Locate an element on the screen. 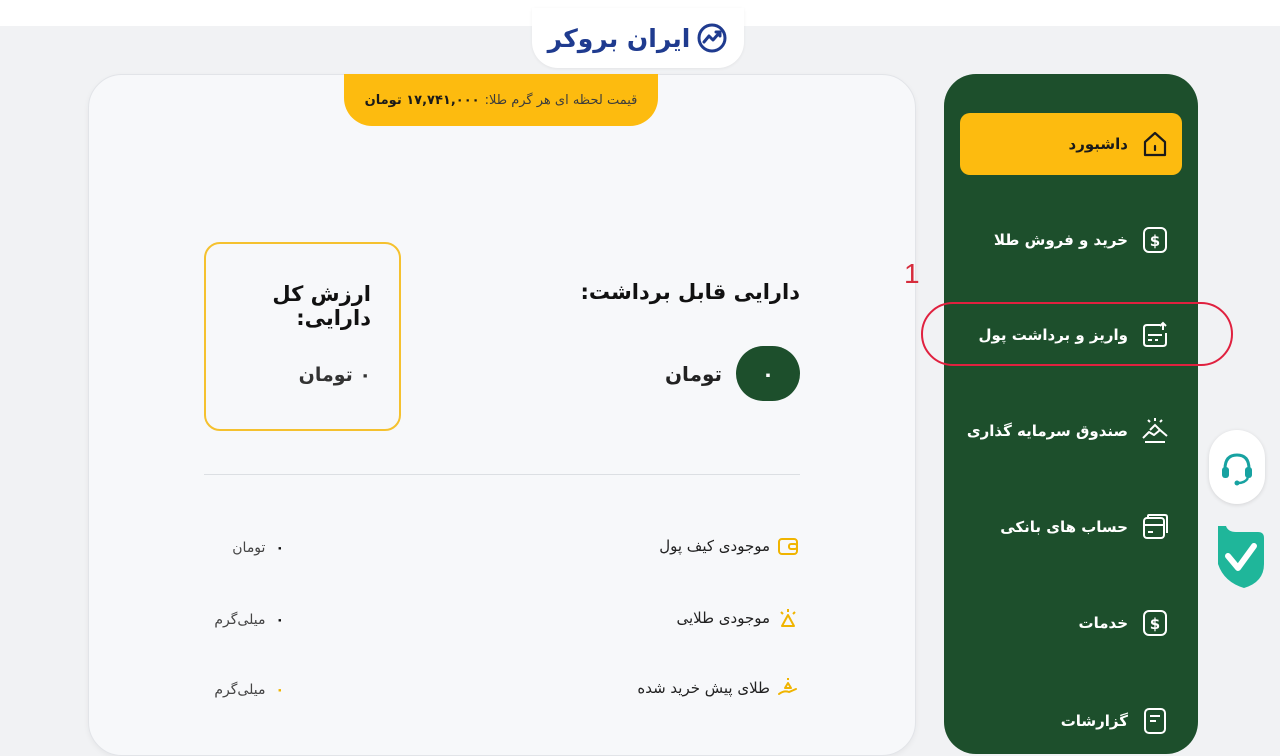 Image resolution: width=1280 pixels, height=756 pixels. sidebar-item-buy-sell-gold: $ خرید و فروش طلا is located at coordinates (1071, 240).